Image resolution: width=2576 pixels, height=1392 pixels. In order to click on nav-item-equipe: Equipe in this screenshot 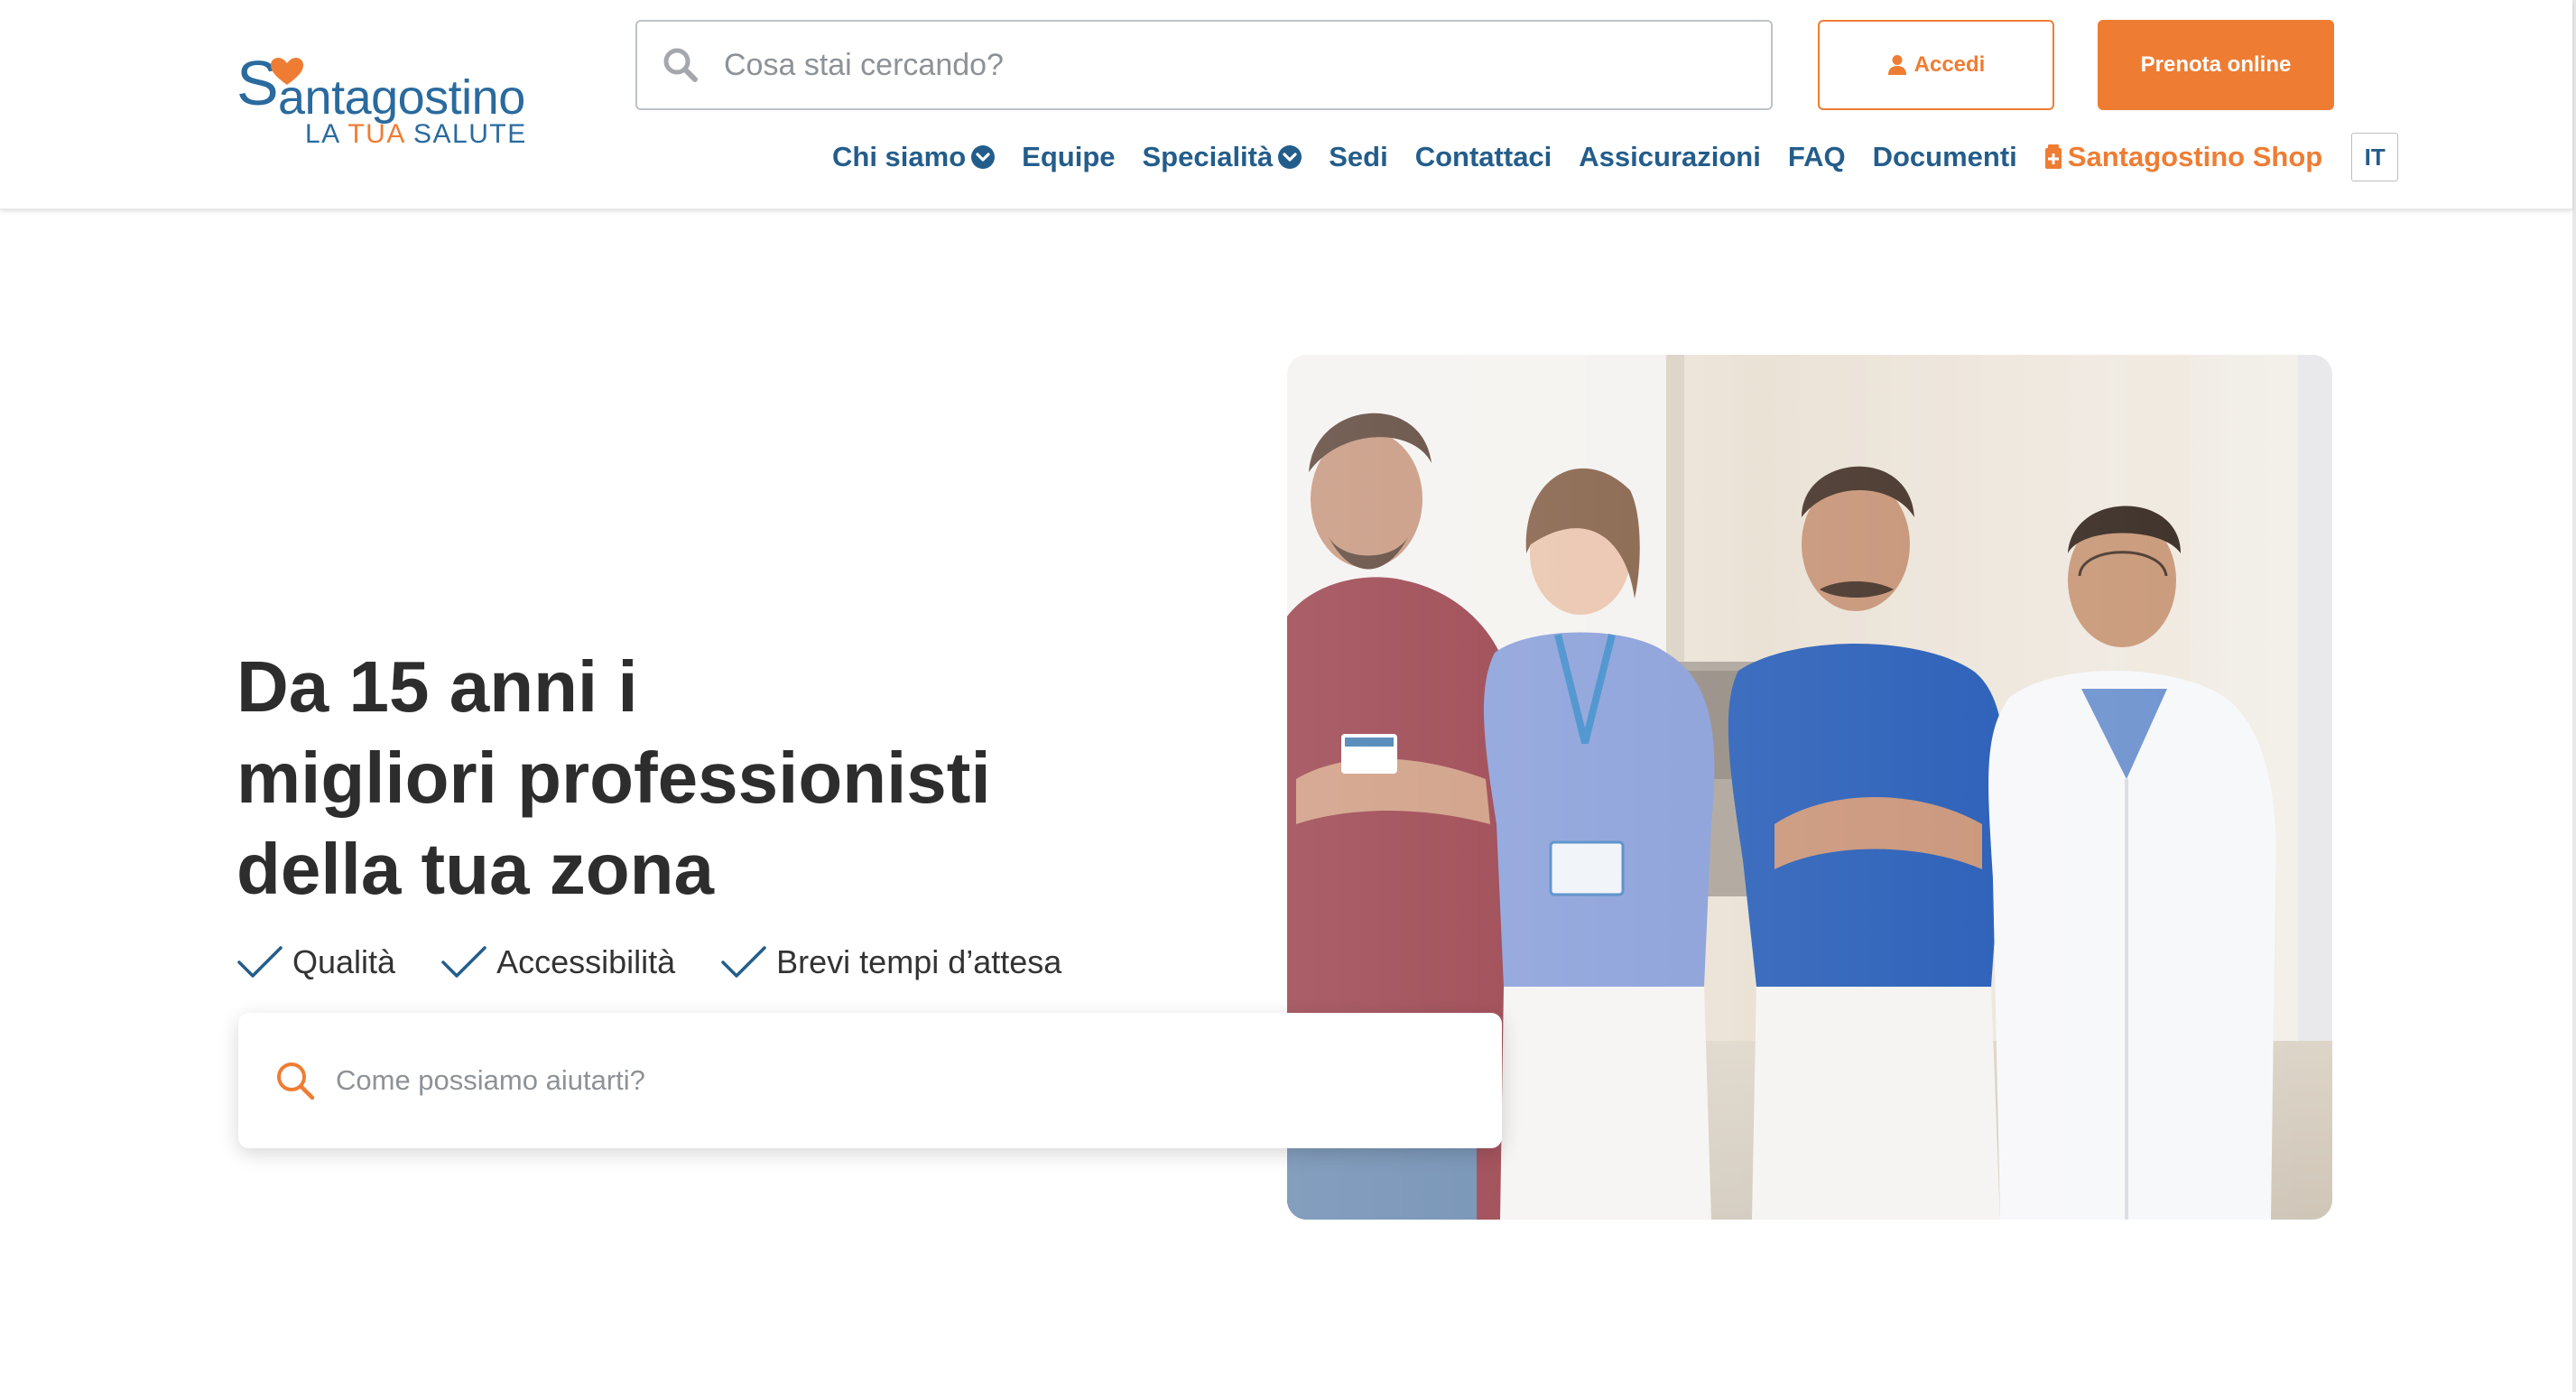, I will do `click(1068, 157)`.